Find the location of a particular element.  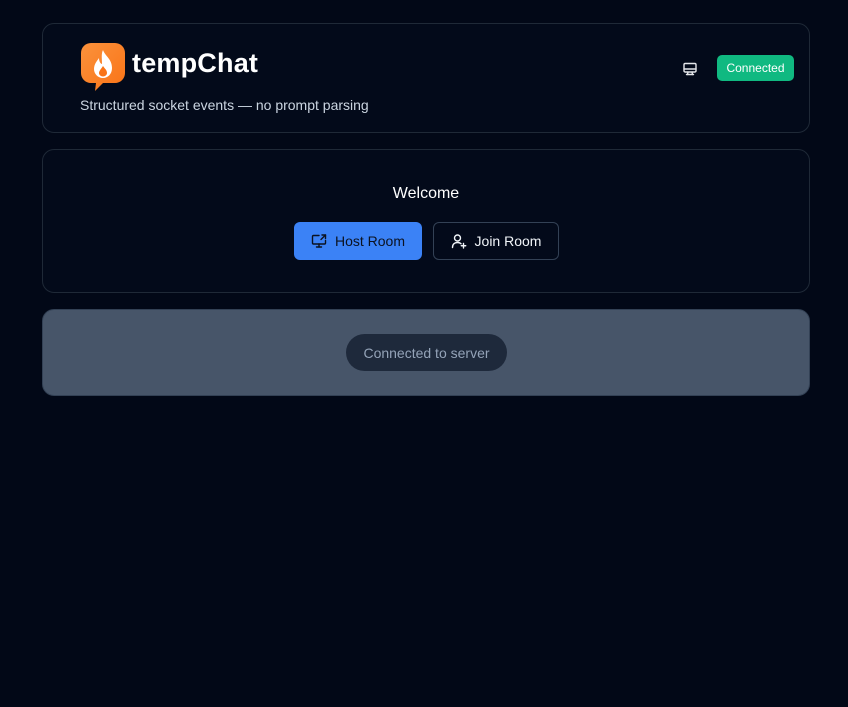

join-room-button: Join Room is located at coordinates (496, 241).